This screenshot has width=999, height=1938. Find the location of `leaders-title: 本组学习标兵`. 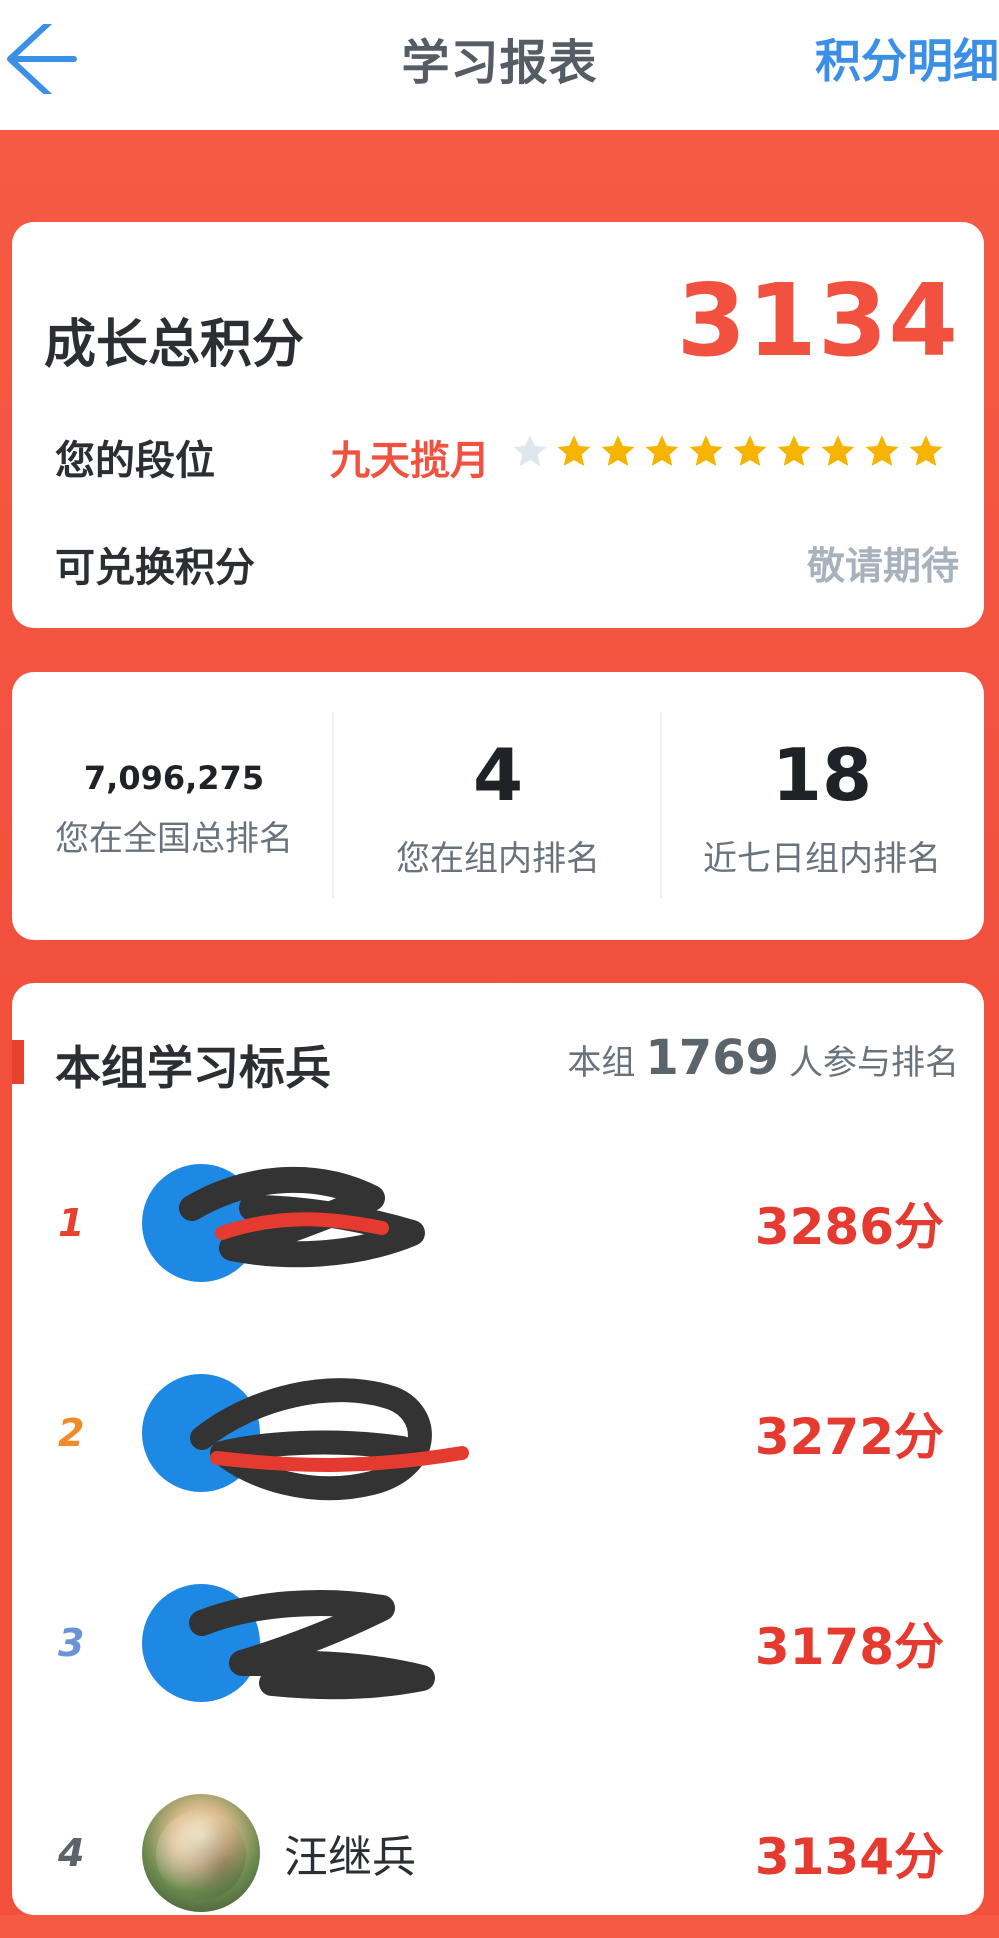

leaders-title: 本组学习标兵 is located at coordinates (193, 1068).